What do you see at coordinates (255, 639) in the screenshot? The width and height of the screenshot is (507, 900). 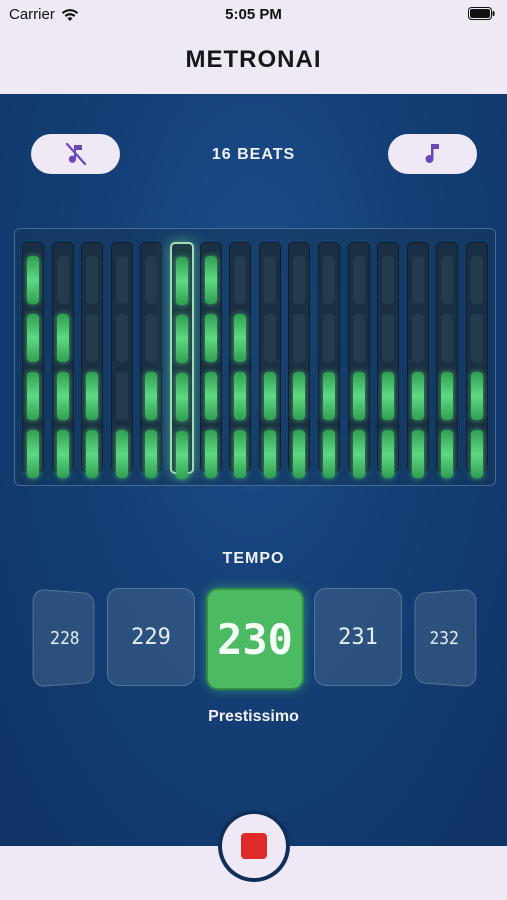 I see `tempo-selected-230: 230` at bounding box center [255, 639].